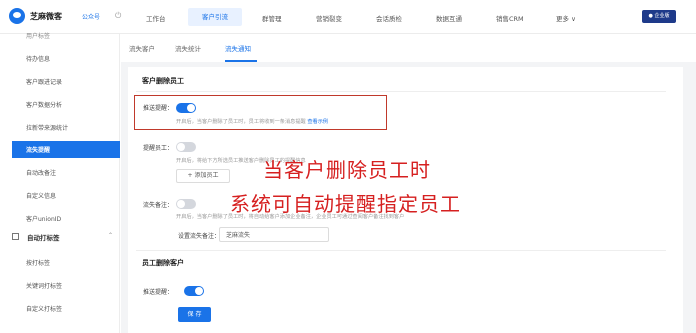  Describe the element at coordinates (199, 236) in the screenshot. I see `remark-setting-label: 设置流失备注：` at that location.